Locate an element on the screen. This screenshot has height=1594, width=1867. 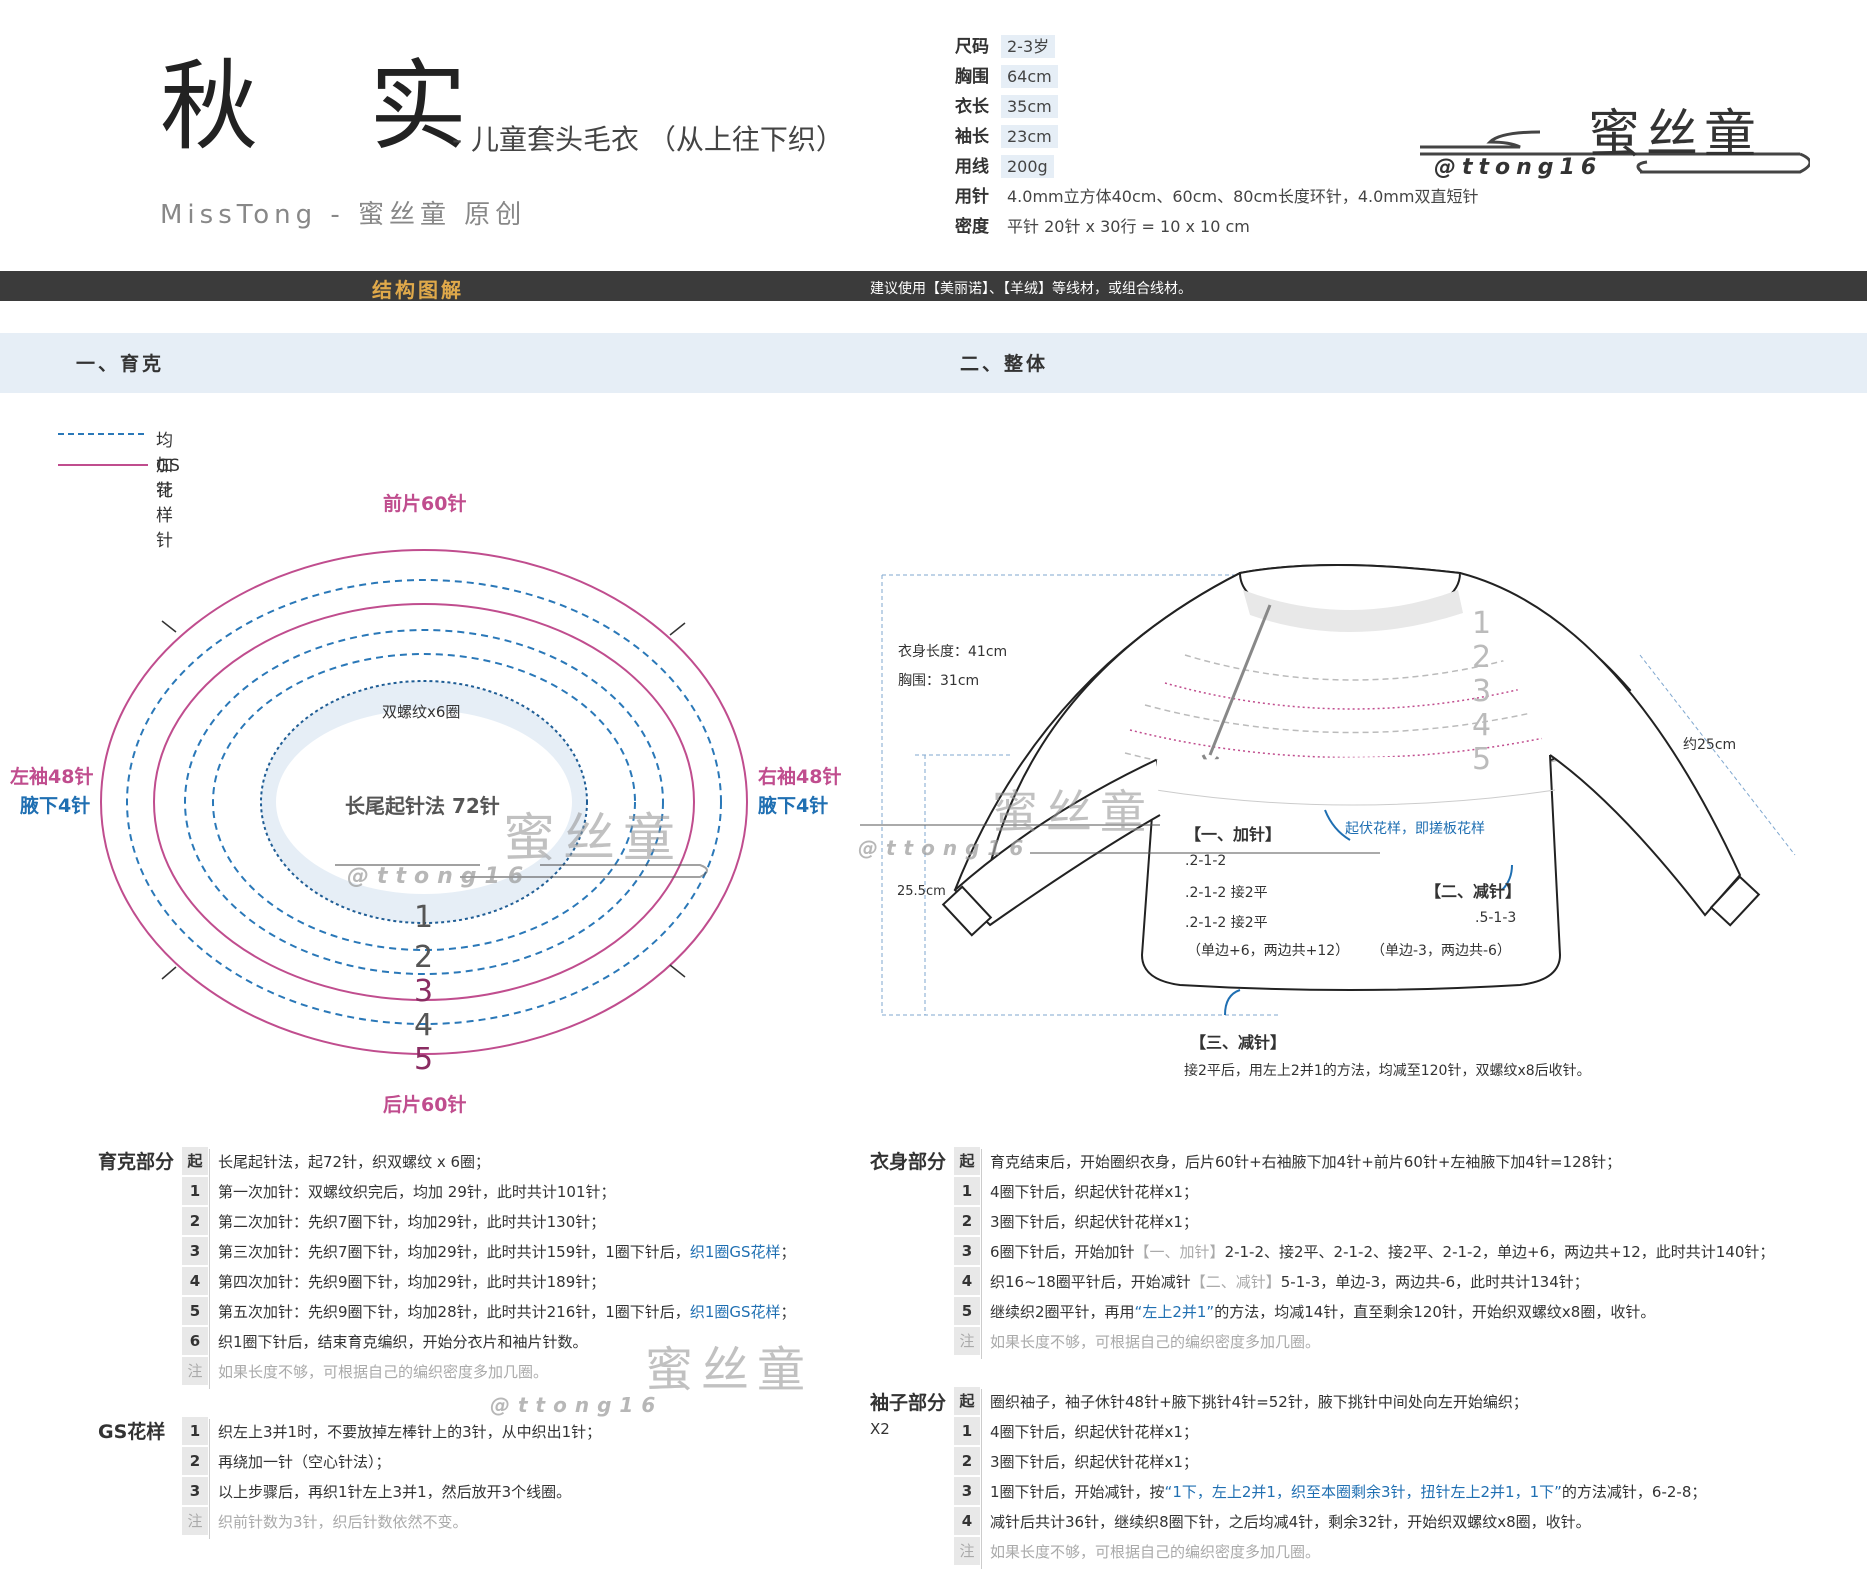
step-text-main: 织左上3并1时，不要放掉左棒针上的3针，从中织出1针； is located at coordinates (410, 1432).